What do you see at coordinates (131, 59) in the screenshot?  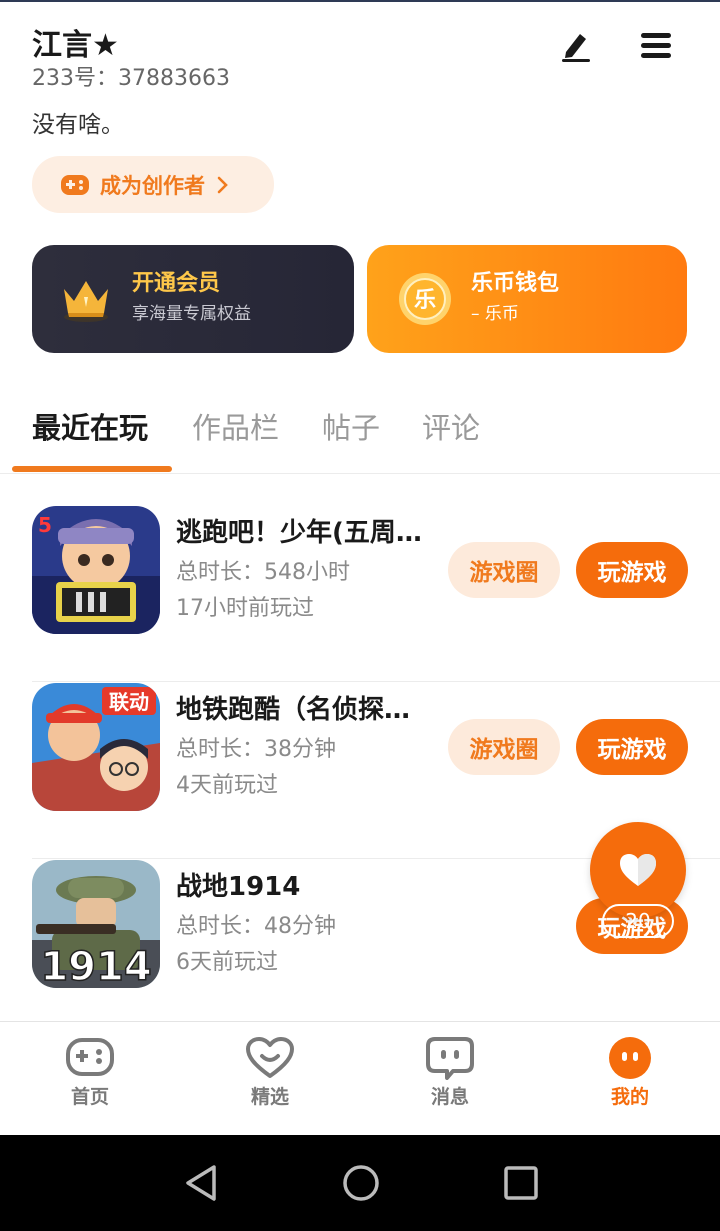 I see `profile-header: 江言★ 233号：37883663` at bounding box center [131, 59].